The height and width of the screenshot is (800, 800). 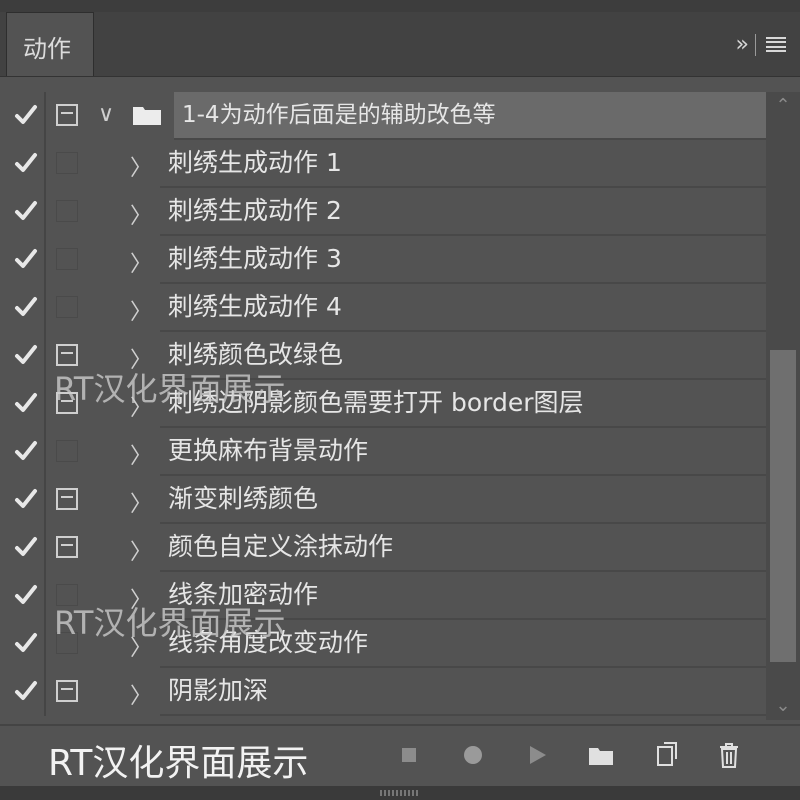 I want to click on action-row: 〉更换麻布背景动作, so click(x=383, y=452).